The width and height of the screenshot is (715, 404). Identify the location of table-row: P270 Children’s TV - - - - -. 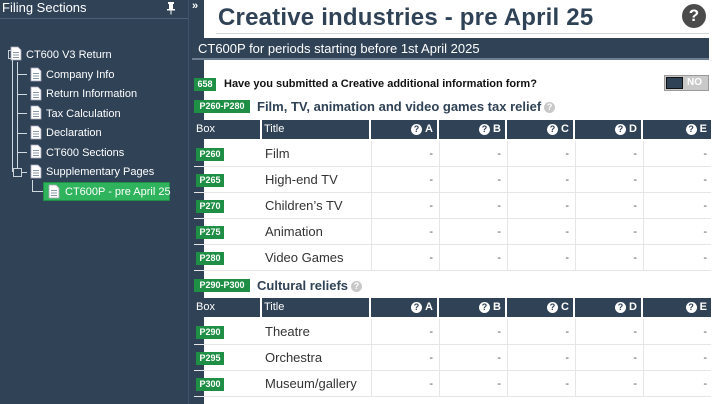
(452, 206).